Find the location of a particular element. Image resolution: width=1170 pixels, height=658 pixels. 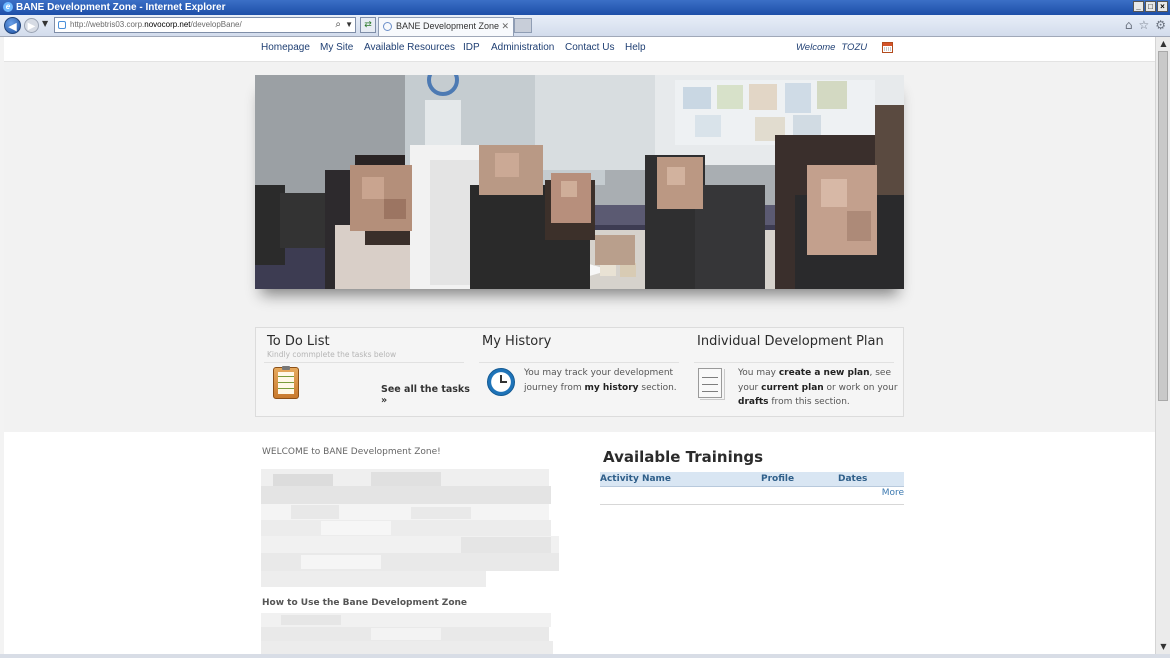

address-prefix: http://webtris03.corp. is located at coordinates (107, 24).